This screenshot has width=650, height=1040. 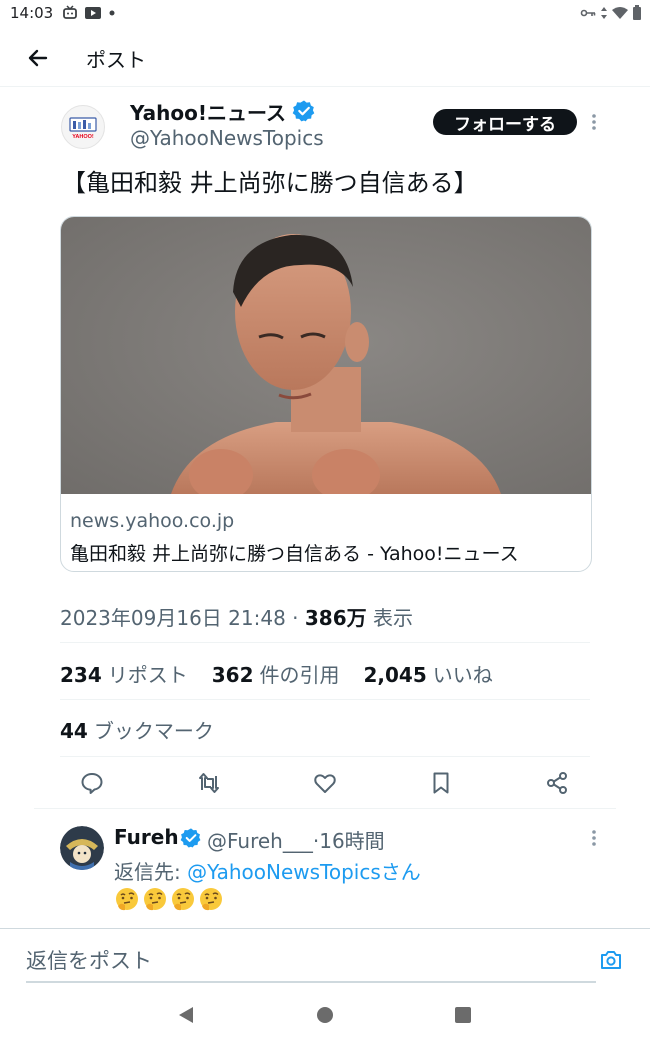 What do you see at coordinates (611, 13) in the screenshot?
I see `system-status-icons` at bounding box center [611, 13].